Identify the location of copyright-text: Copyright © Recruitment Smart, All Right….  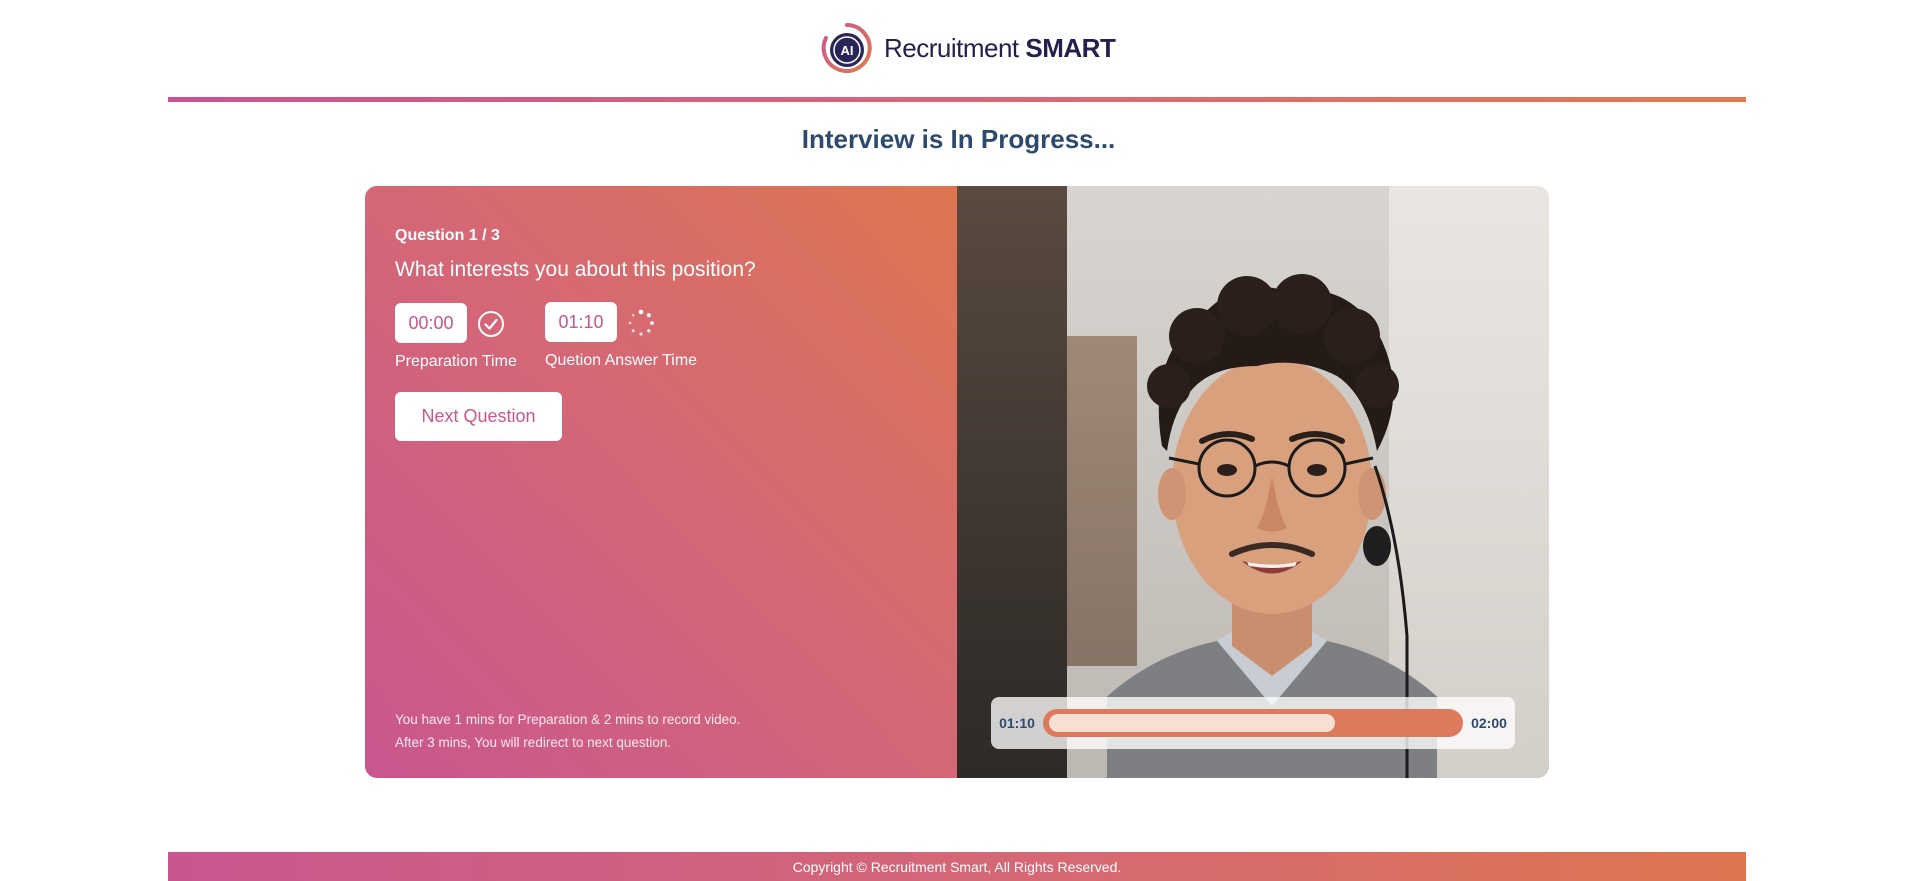
(957, 867).